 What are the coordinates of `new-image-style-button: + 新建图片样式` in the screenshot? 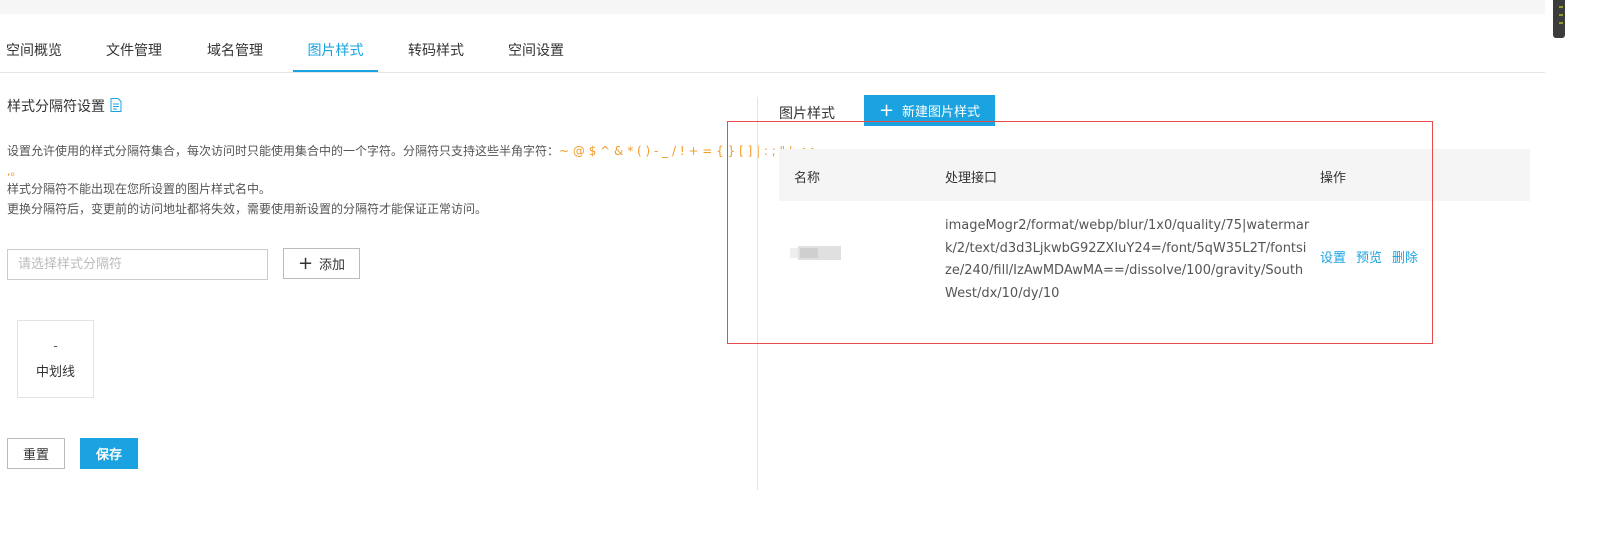 It's located at (929, 110).